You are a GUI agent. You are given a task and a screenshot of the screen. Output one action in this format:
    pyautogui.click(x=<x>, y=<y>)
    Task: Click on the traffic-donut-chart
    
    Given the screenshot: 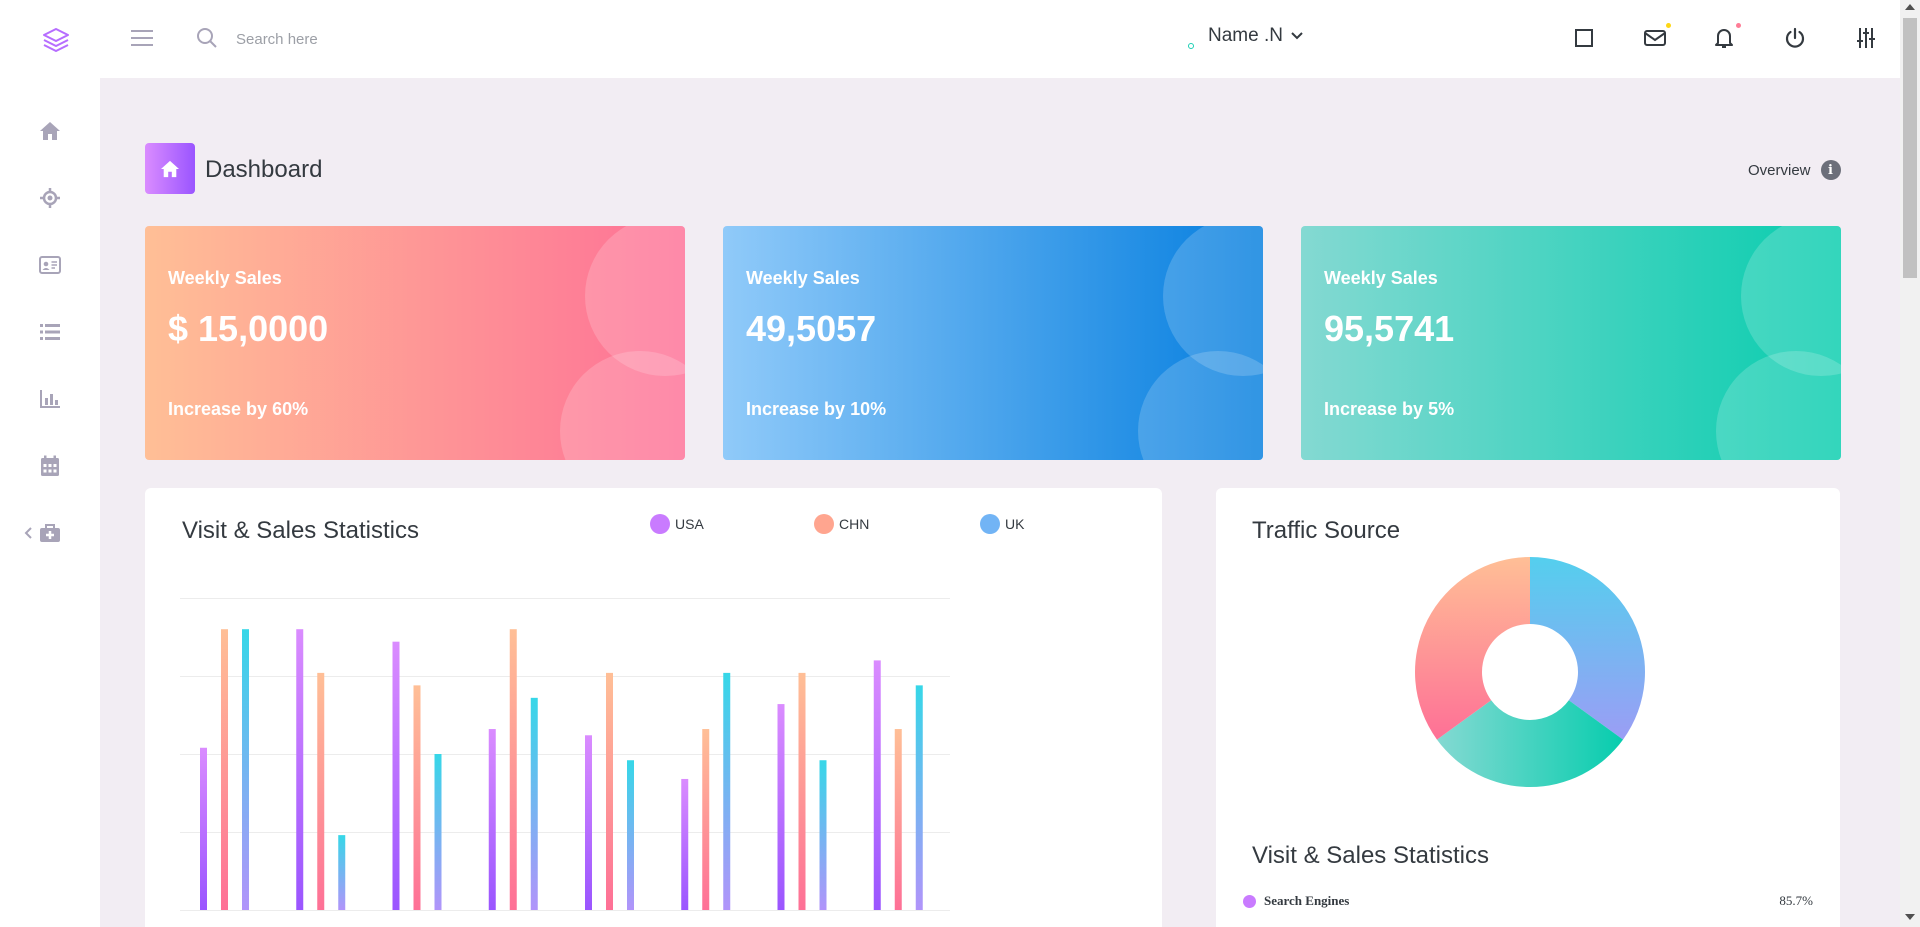 What is the action you would take?
    pyautogui.click(x=1530, y=672)
    